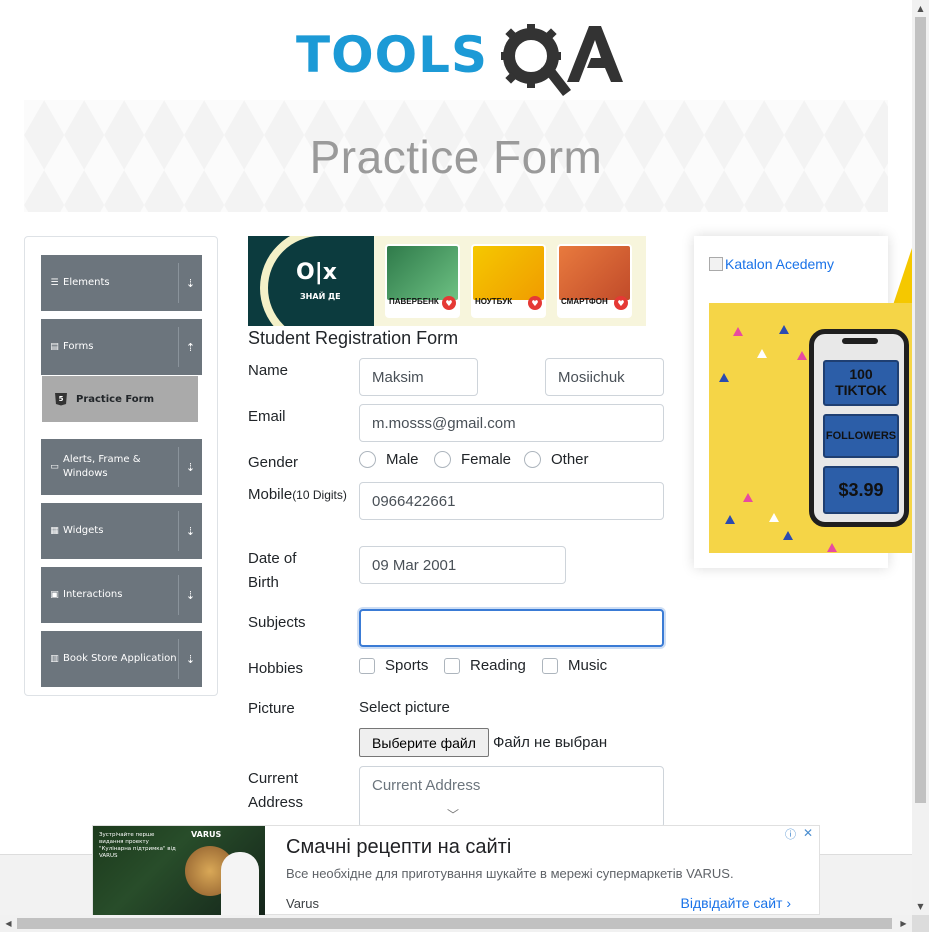 The height and width of the screenshot is (932, 929). I want to click on hobby-checkbox-music: Music, so click(574, 665).